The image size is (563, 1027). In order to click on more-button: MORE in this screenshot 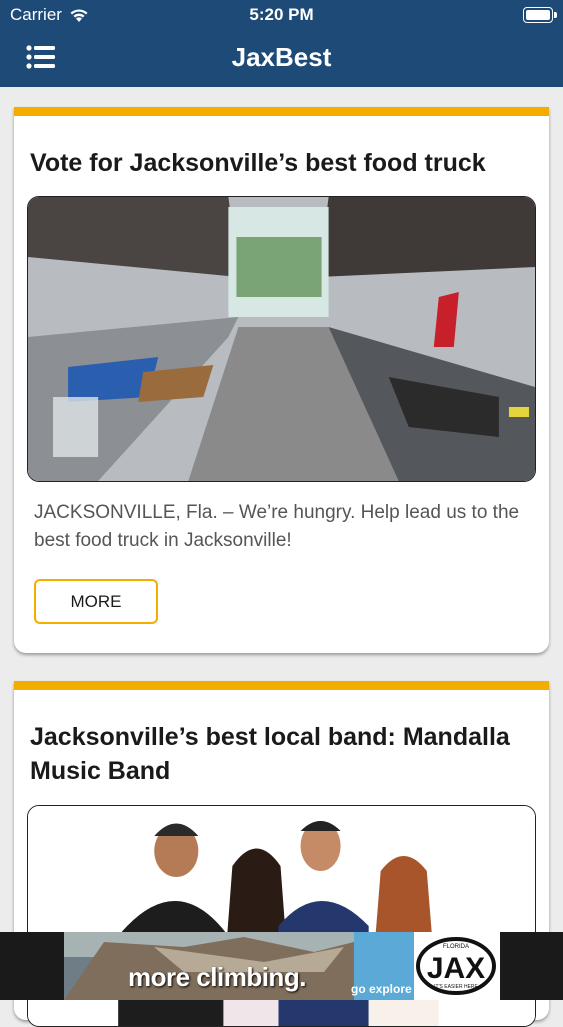, I will do `click(96, 601)`.